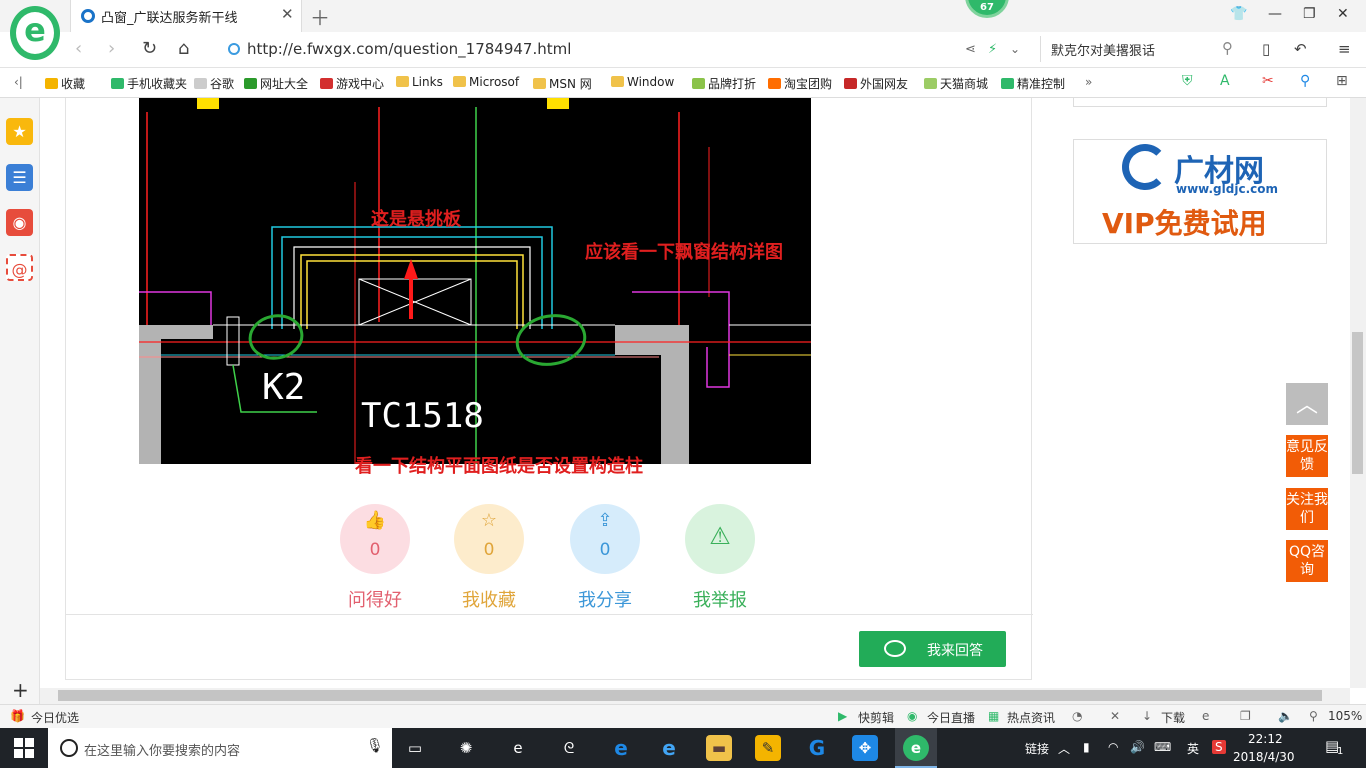 The height and width of the screenshot is (768, 1366). What do you see at coordinates (1285, 716) in the screenshot?
I see `sound-icon: 🔈` at bounding box center [1285, 716].